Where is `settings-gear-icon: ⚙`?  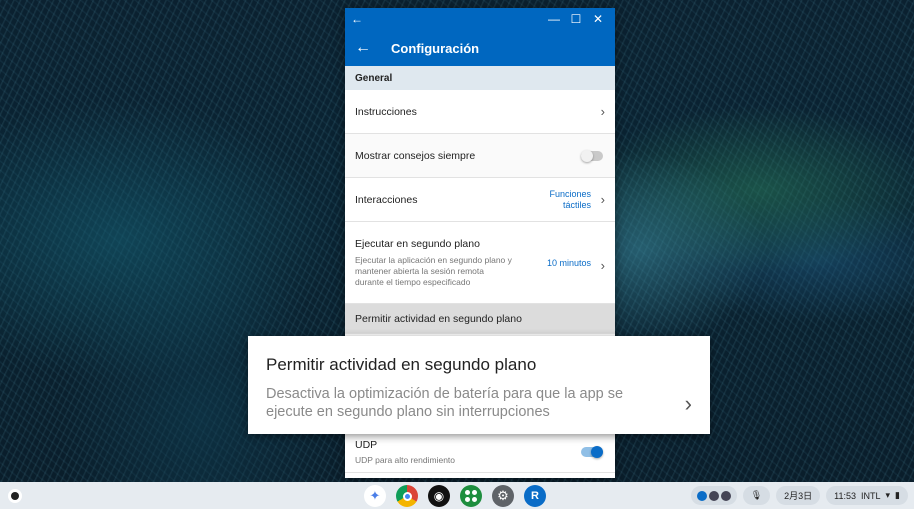
settings-gear-icon: ⚙ is located at coordinates (503, 496).